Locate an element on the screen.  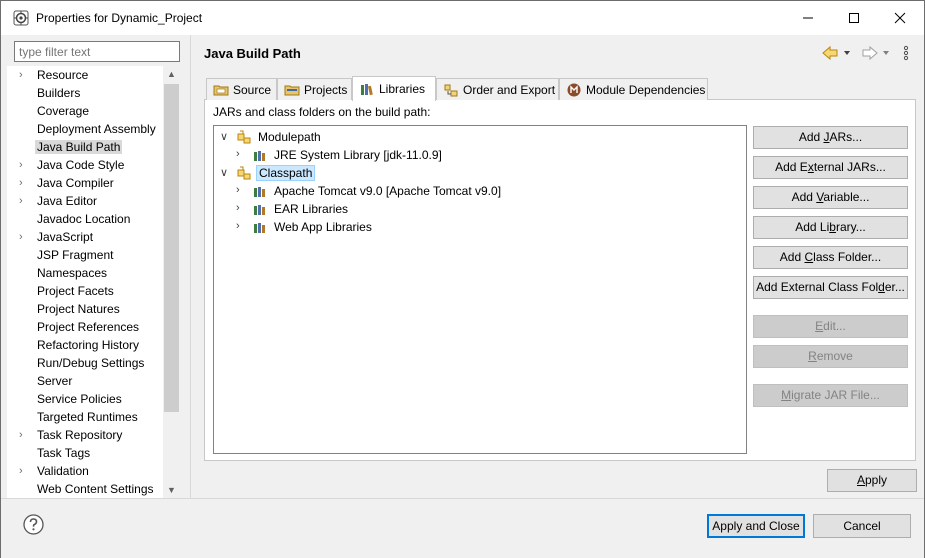
nav-item-project-natures: Project Natures is located at coordinates (86, 309).